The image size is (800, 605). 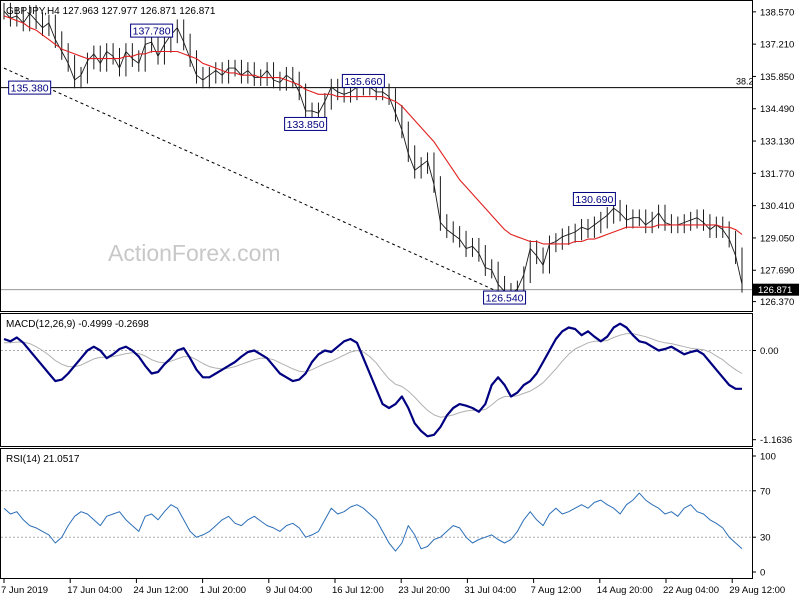 I want to click on annotation-label: 137.780, so click(x=152, y=32).